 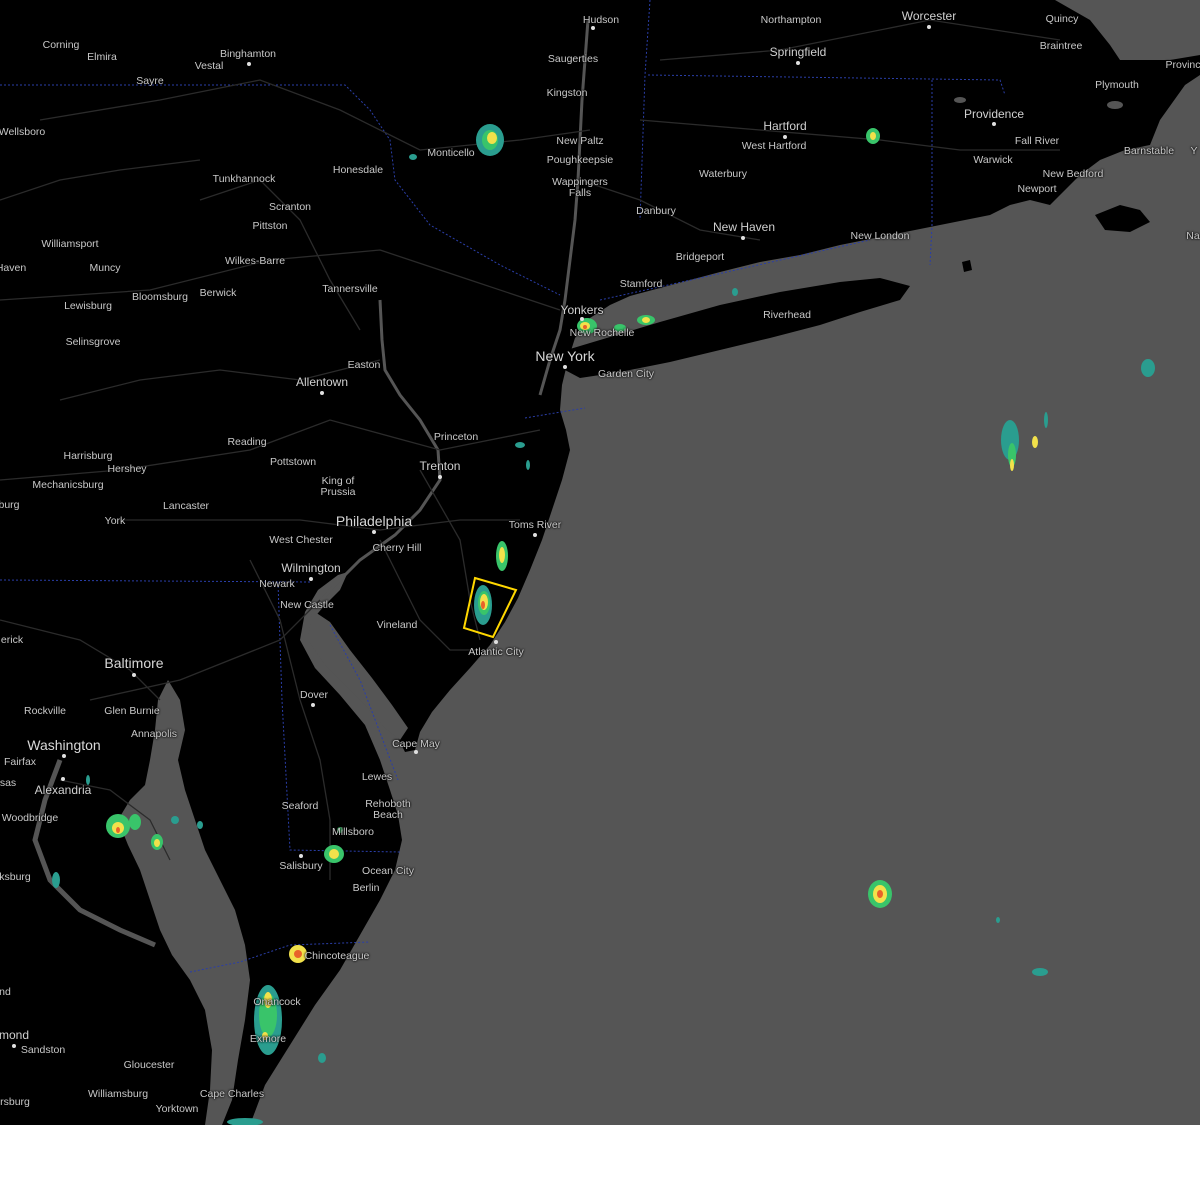 What do you see at coordinates (88, 456) in the screenshot?
I see `city-label: Harrisburg` at bounding box center [88, 456].